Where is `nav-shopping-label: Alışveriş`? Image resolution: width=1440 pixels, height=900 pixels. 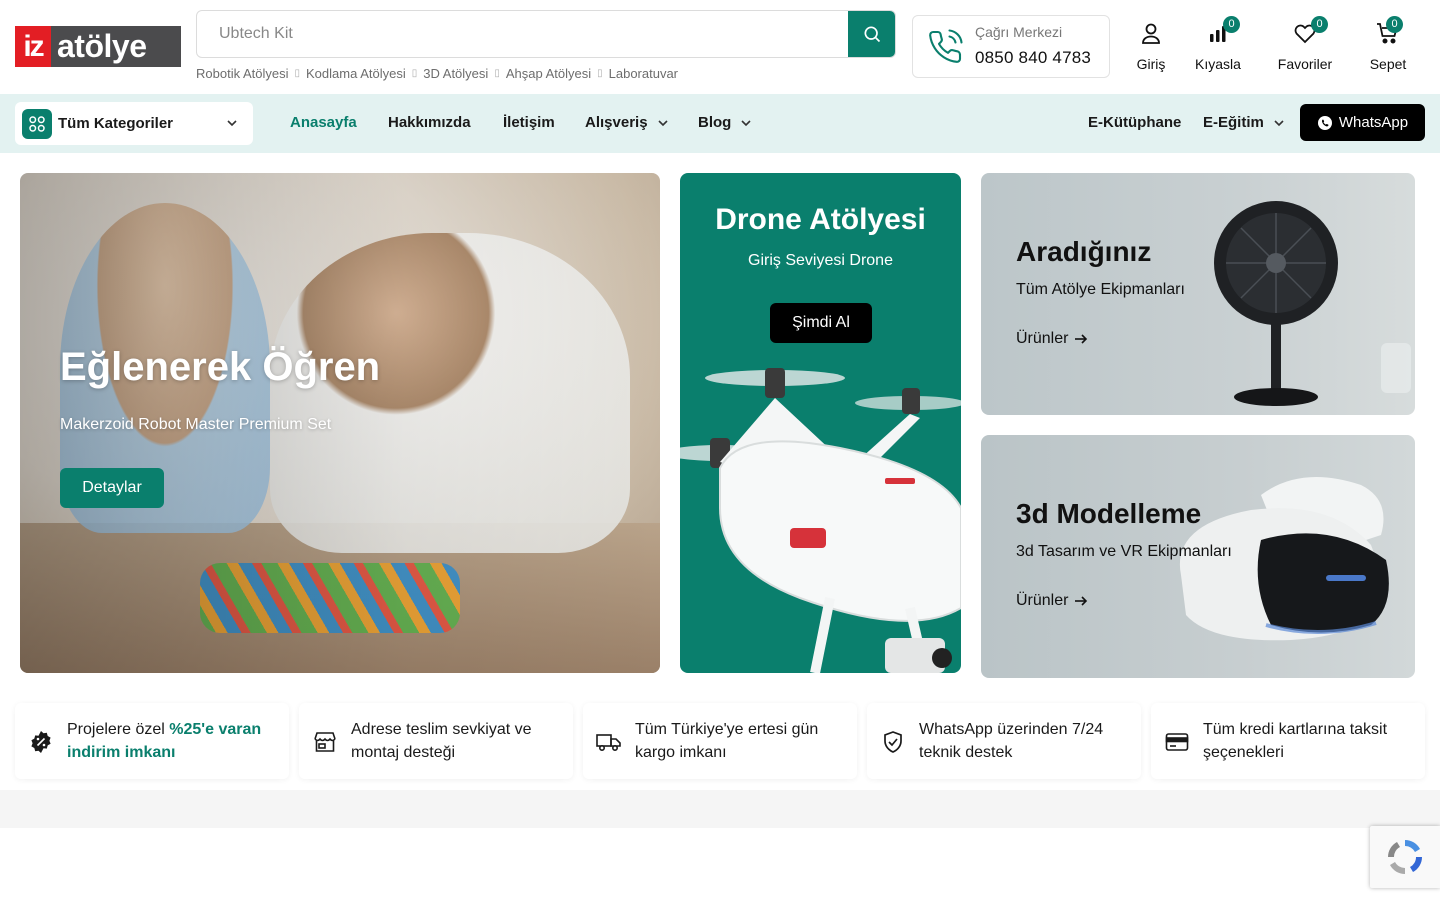
nav-shopping-label: Alışveriş is located at coordinates (616, 122).